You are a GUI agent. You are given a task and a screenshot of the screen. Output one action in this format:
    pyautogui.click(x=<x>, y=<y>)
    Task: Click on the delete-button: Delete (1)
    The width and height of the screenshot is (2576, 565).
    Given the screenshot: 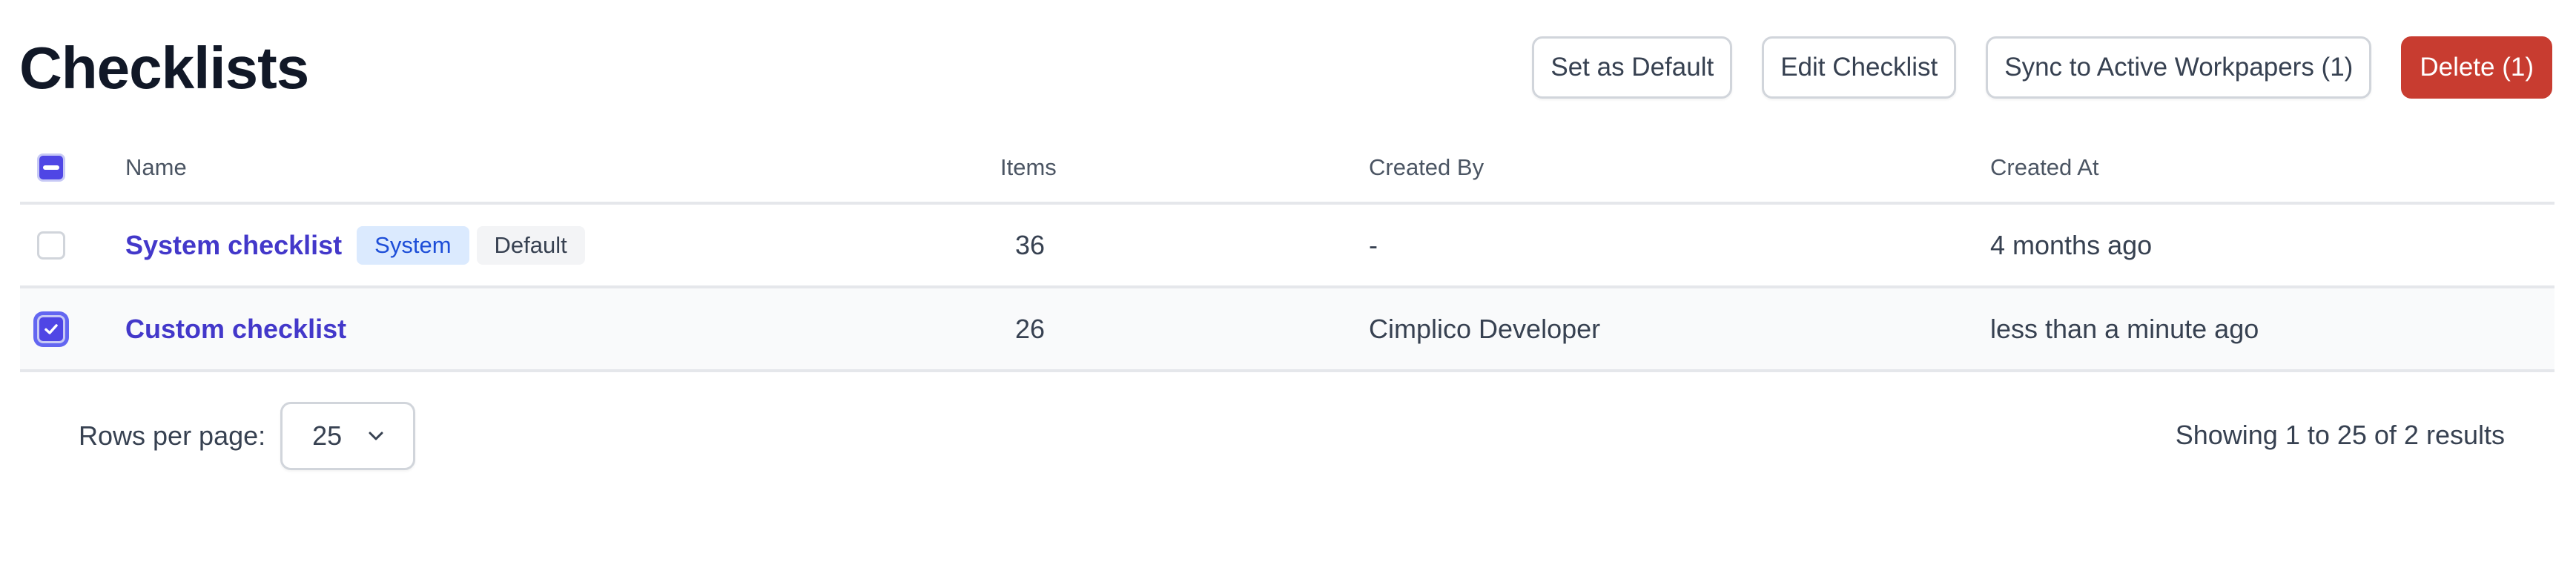 What is the action you would take?
    pyautogui.click(x=2476, y=67)
    